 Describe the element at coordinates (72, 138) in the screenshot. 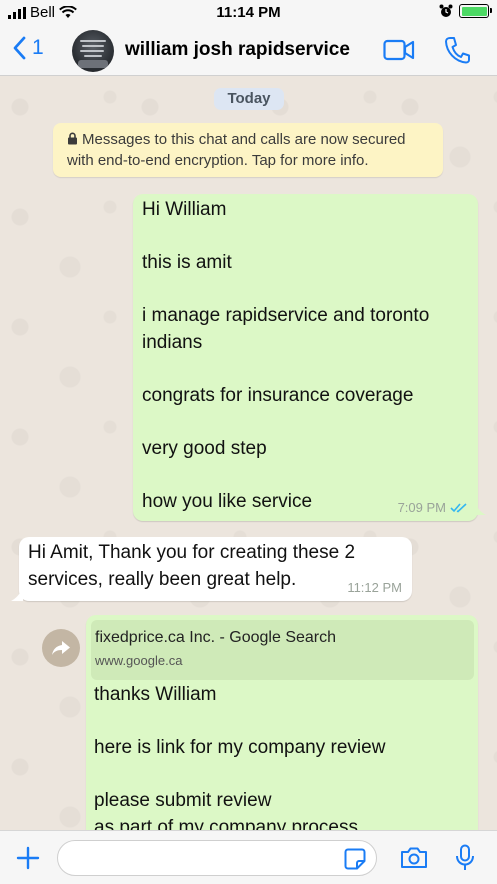

I see `lock-icon` at that location.